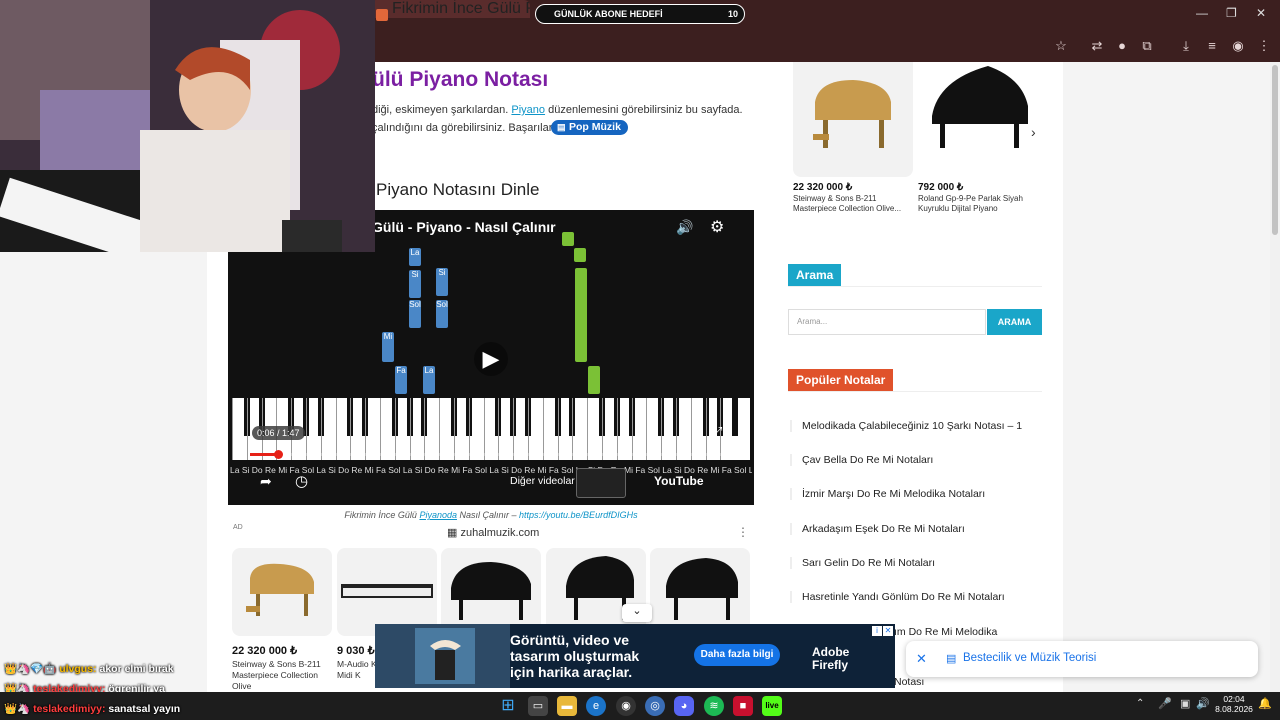 This screenshot has width=1280, height=720. What do you see at coordinates (601, 483) in the screenshot?
I see `video-thumbnail` at bounding box center [601, 483].